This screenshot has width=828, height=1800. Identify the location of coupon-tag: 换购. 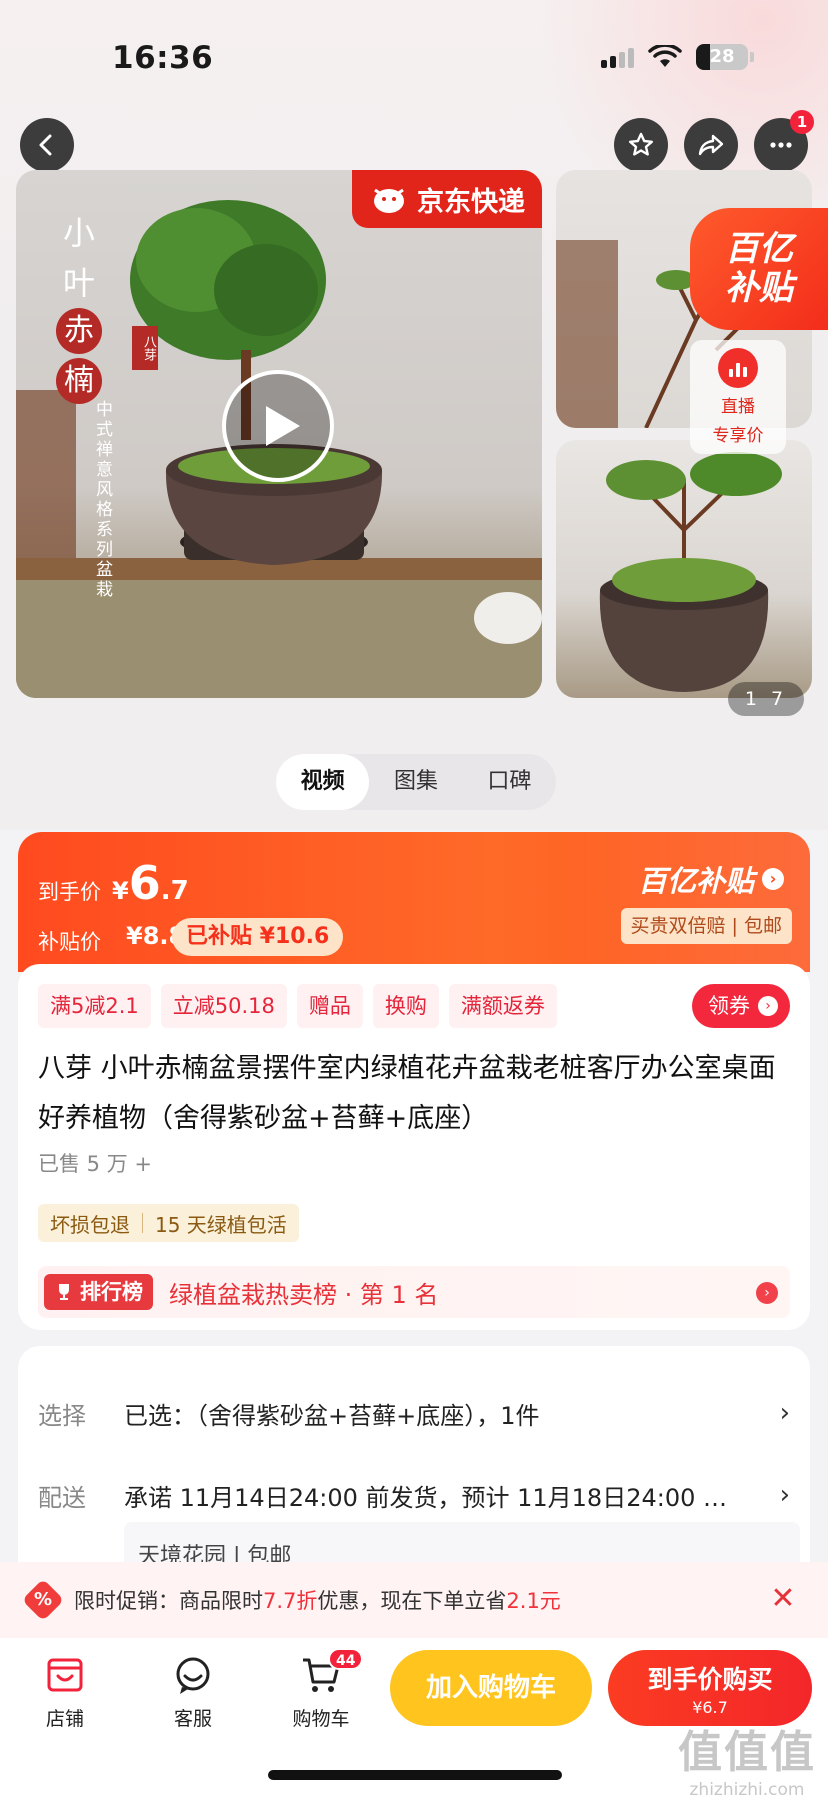
(405, 1006).